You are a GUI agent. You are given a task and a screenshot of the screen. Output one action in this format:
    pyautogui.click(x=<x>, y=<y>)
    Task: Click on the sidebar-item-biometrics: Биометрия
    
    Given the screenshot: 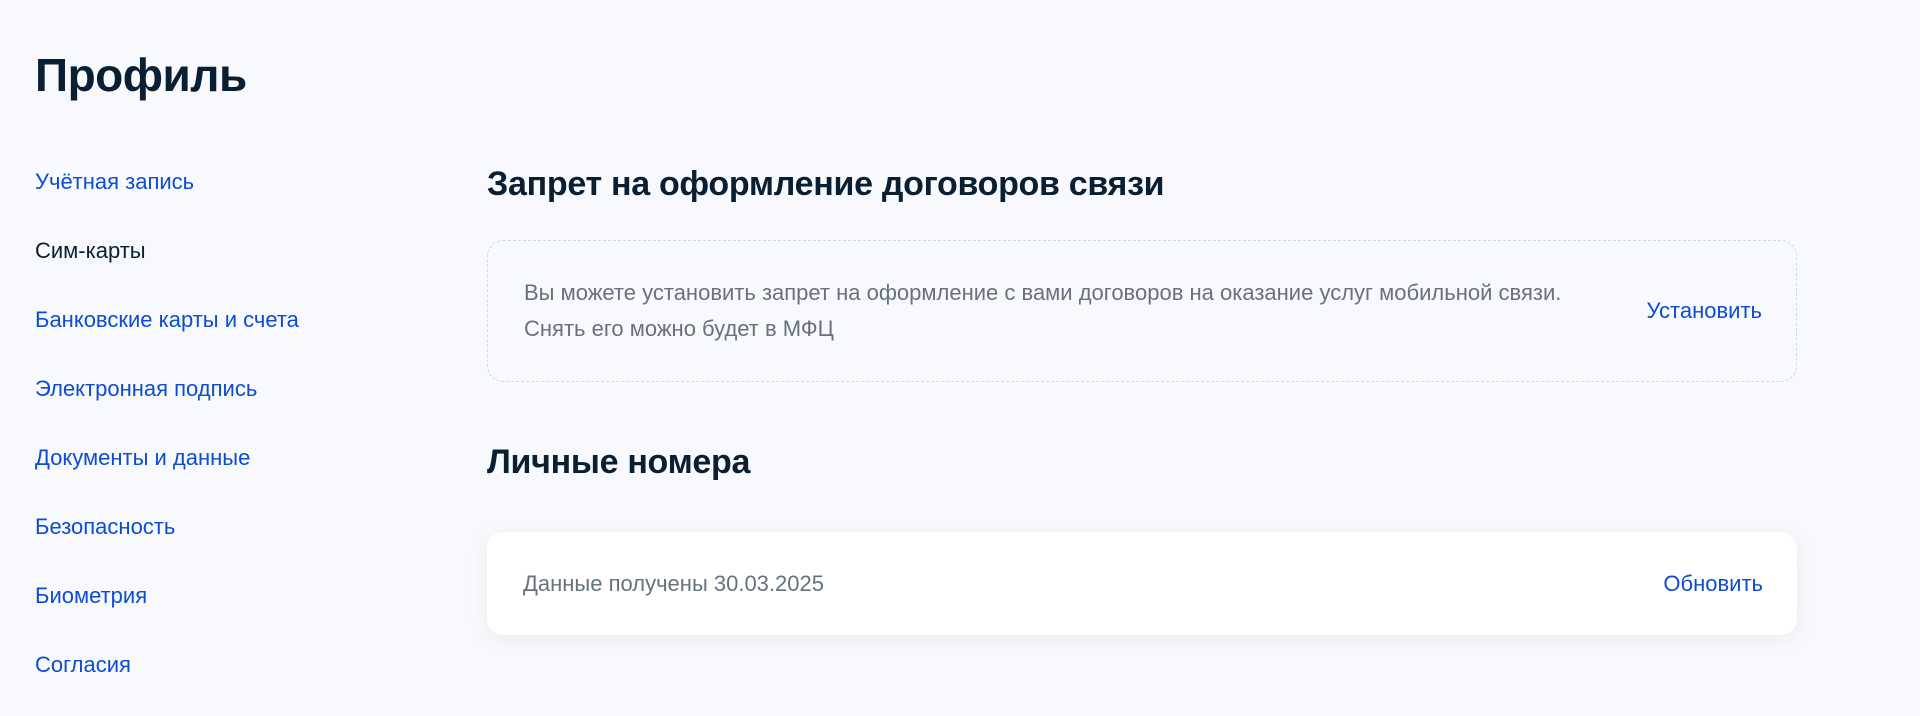 What is the action you would take?
    pyautogui.click(x=225, y=612)
    